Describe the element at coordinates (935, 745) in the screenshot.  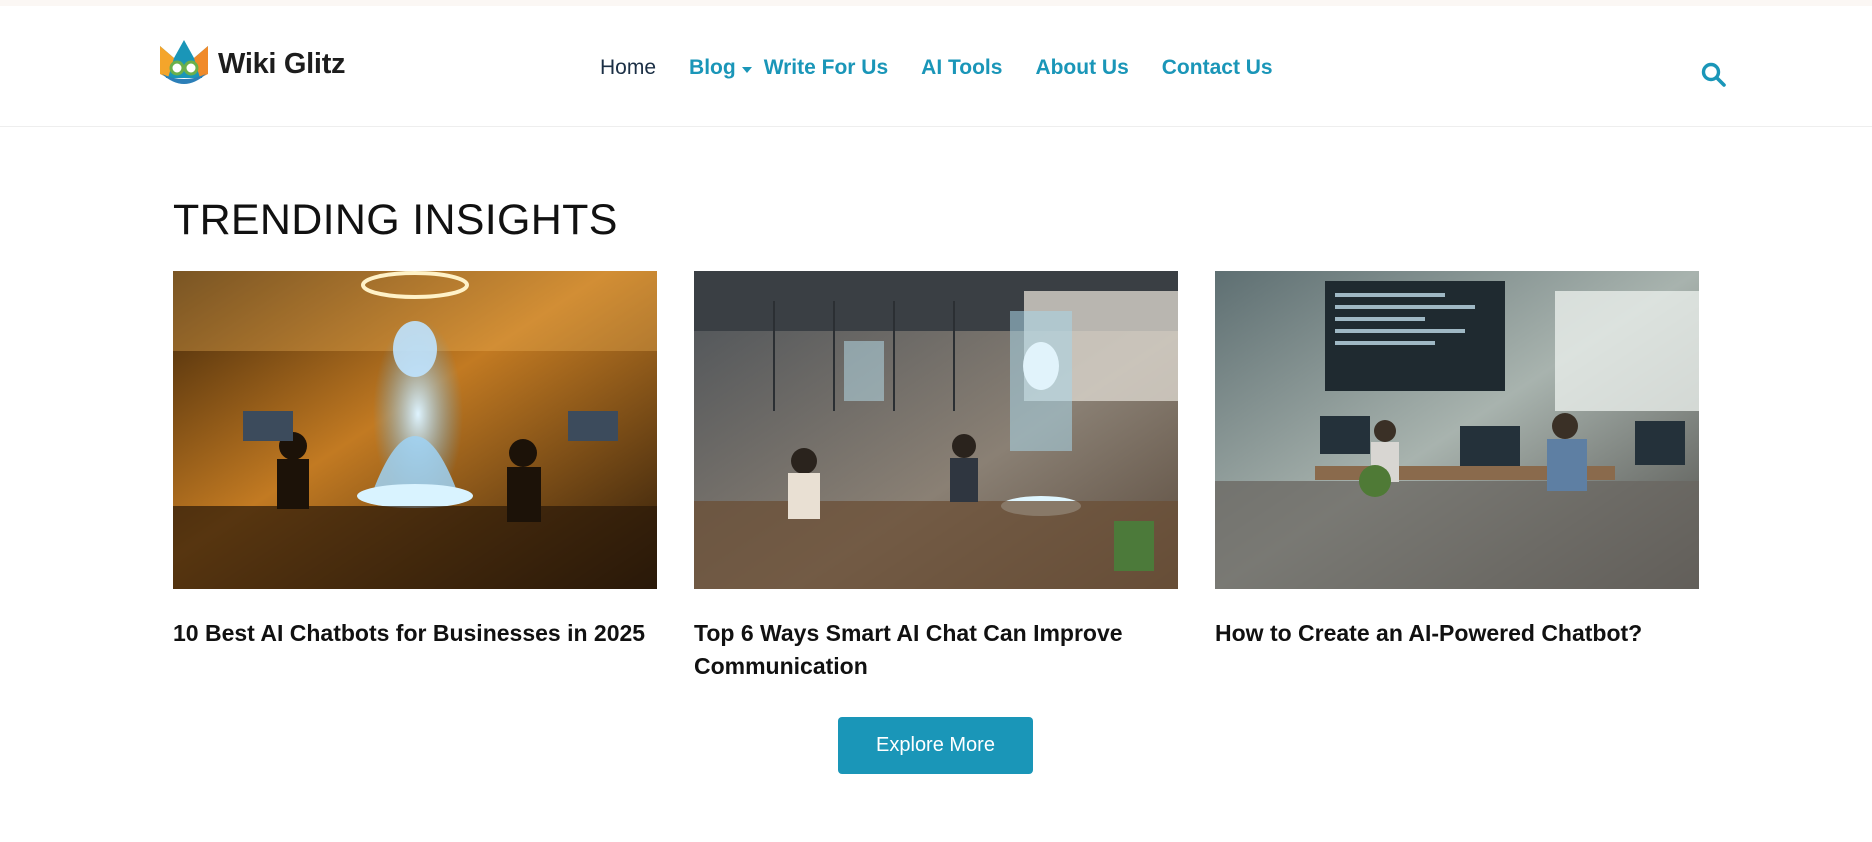
I see `explore-more-button: Explore More` at that location.